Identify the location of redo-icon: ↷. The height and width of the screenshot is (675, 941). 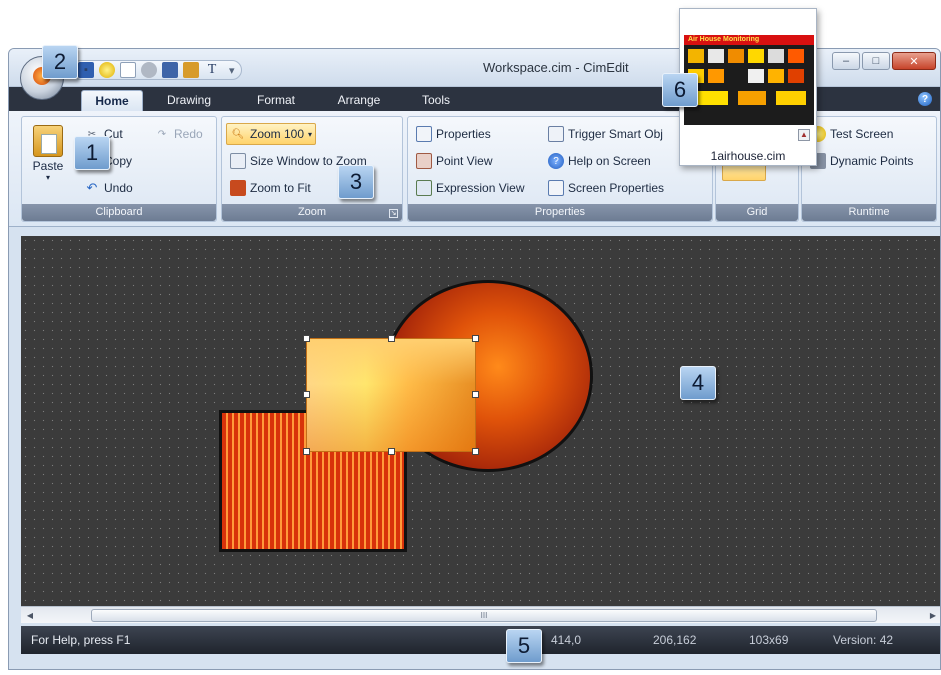
(162, 134).